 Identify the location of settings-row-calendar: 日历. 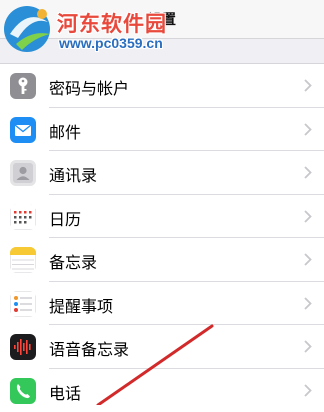
(162, 217).